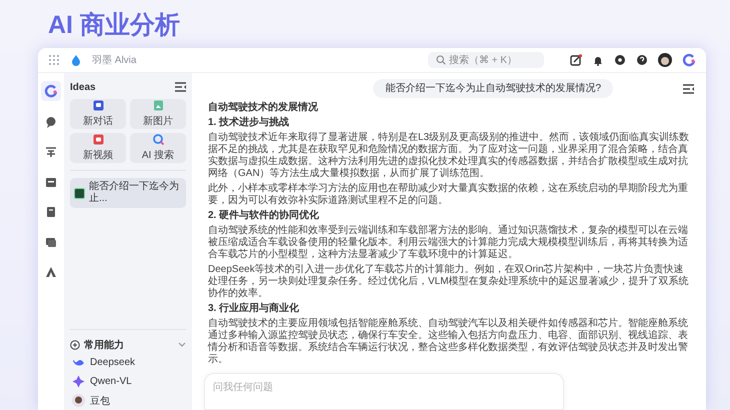 This screenshot has width=730, height=410. Describe the element at coordinates (384, 391) in the screenshot. I see `chat-input-field: 问我任何问题` at that location.